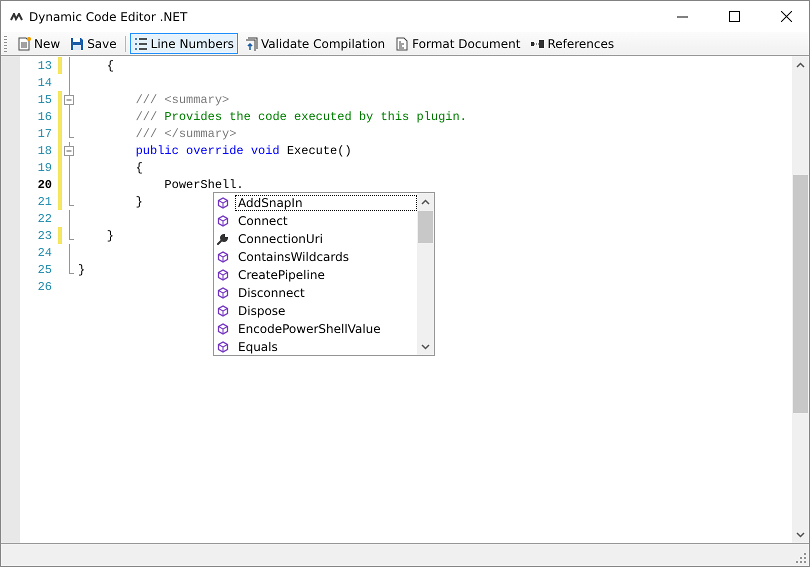  What do you see at coordinates (261, 311) in the screenshot?
I see `completion-item: Dispose` at bounding box center [261, 311].